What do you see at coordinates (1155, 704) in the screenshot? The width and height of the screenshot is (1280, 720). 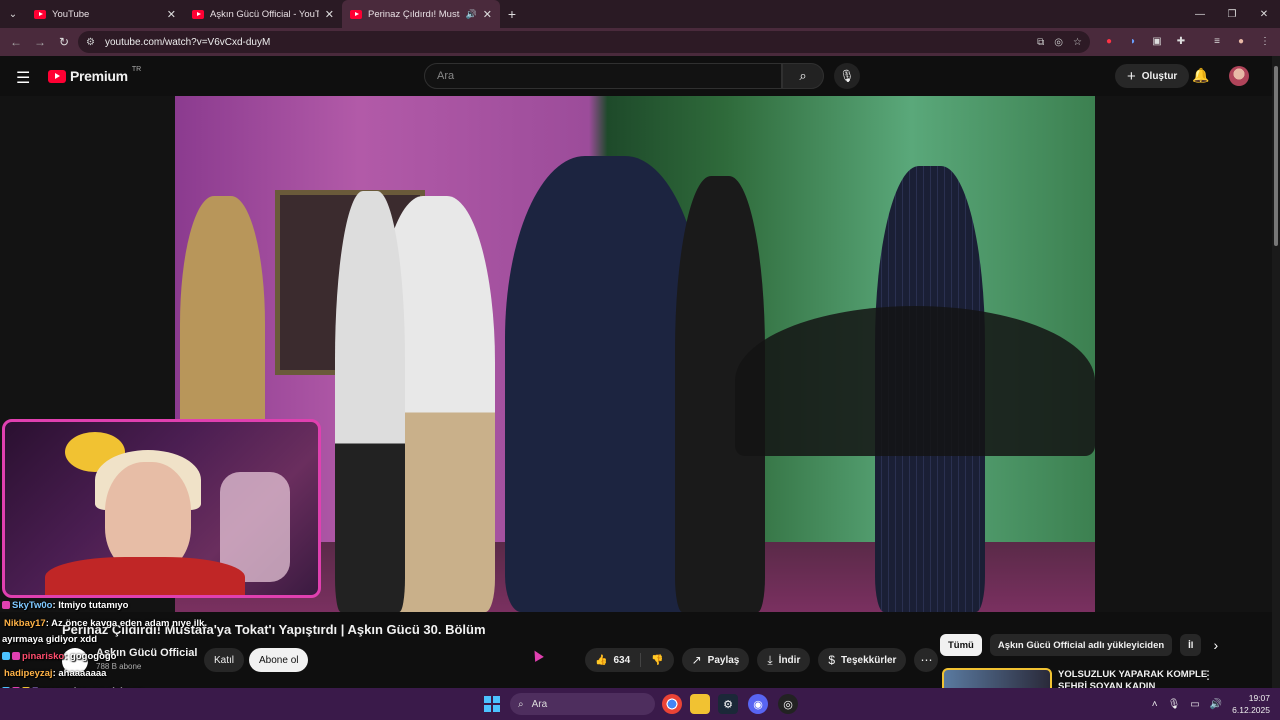 I see `chevron-up-icon: ˄` at bounding box center [1155, 704].